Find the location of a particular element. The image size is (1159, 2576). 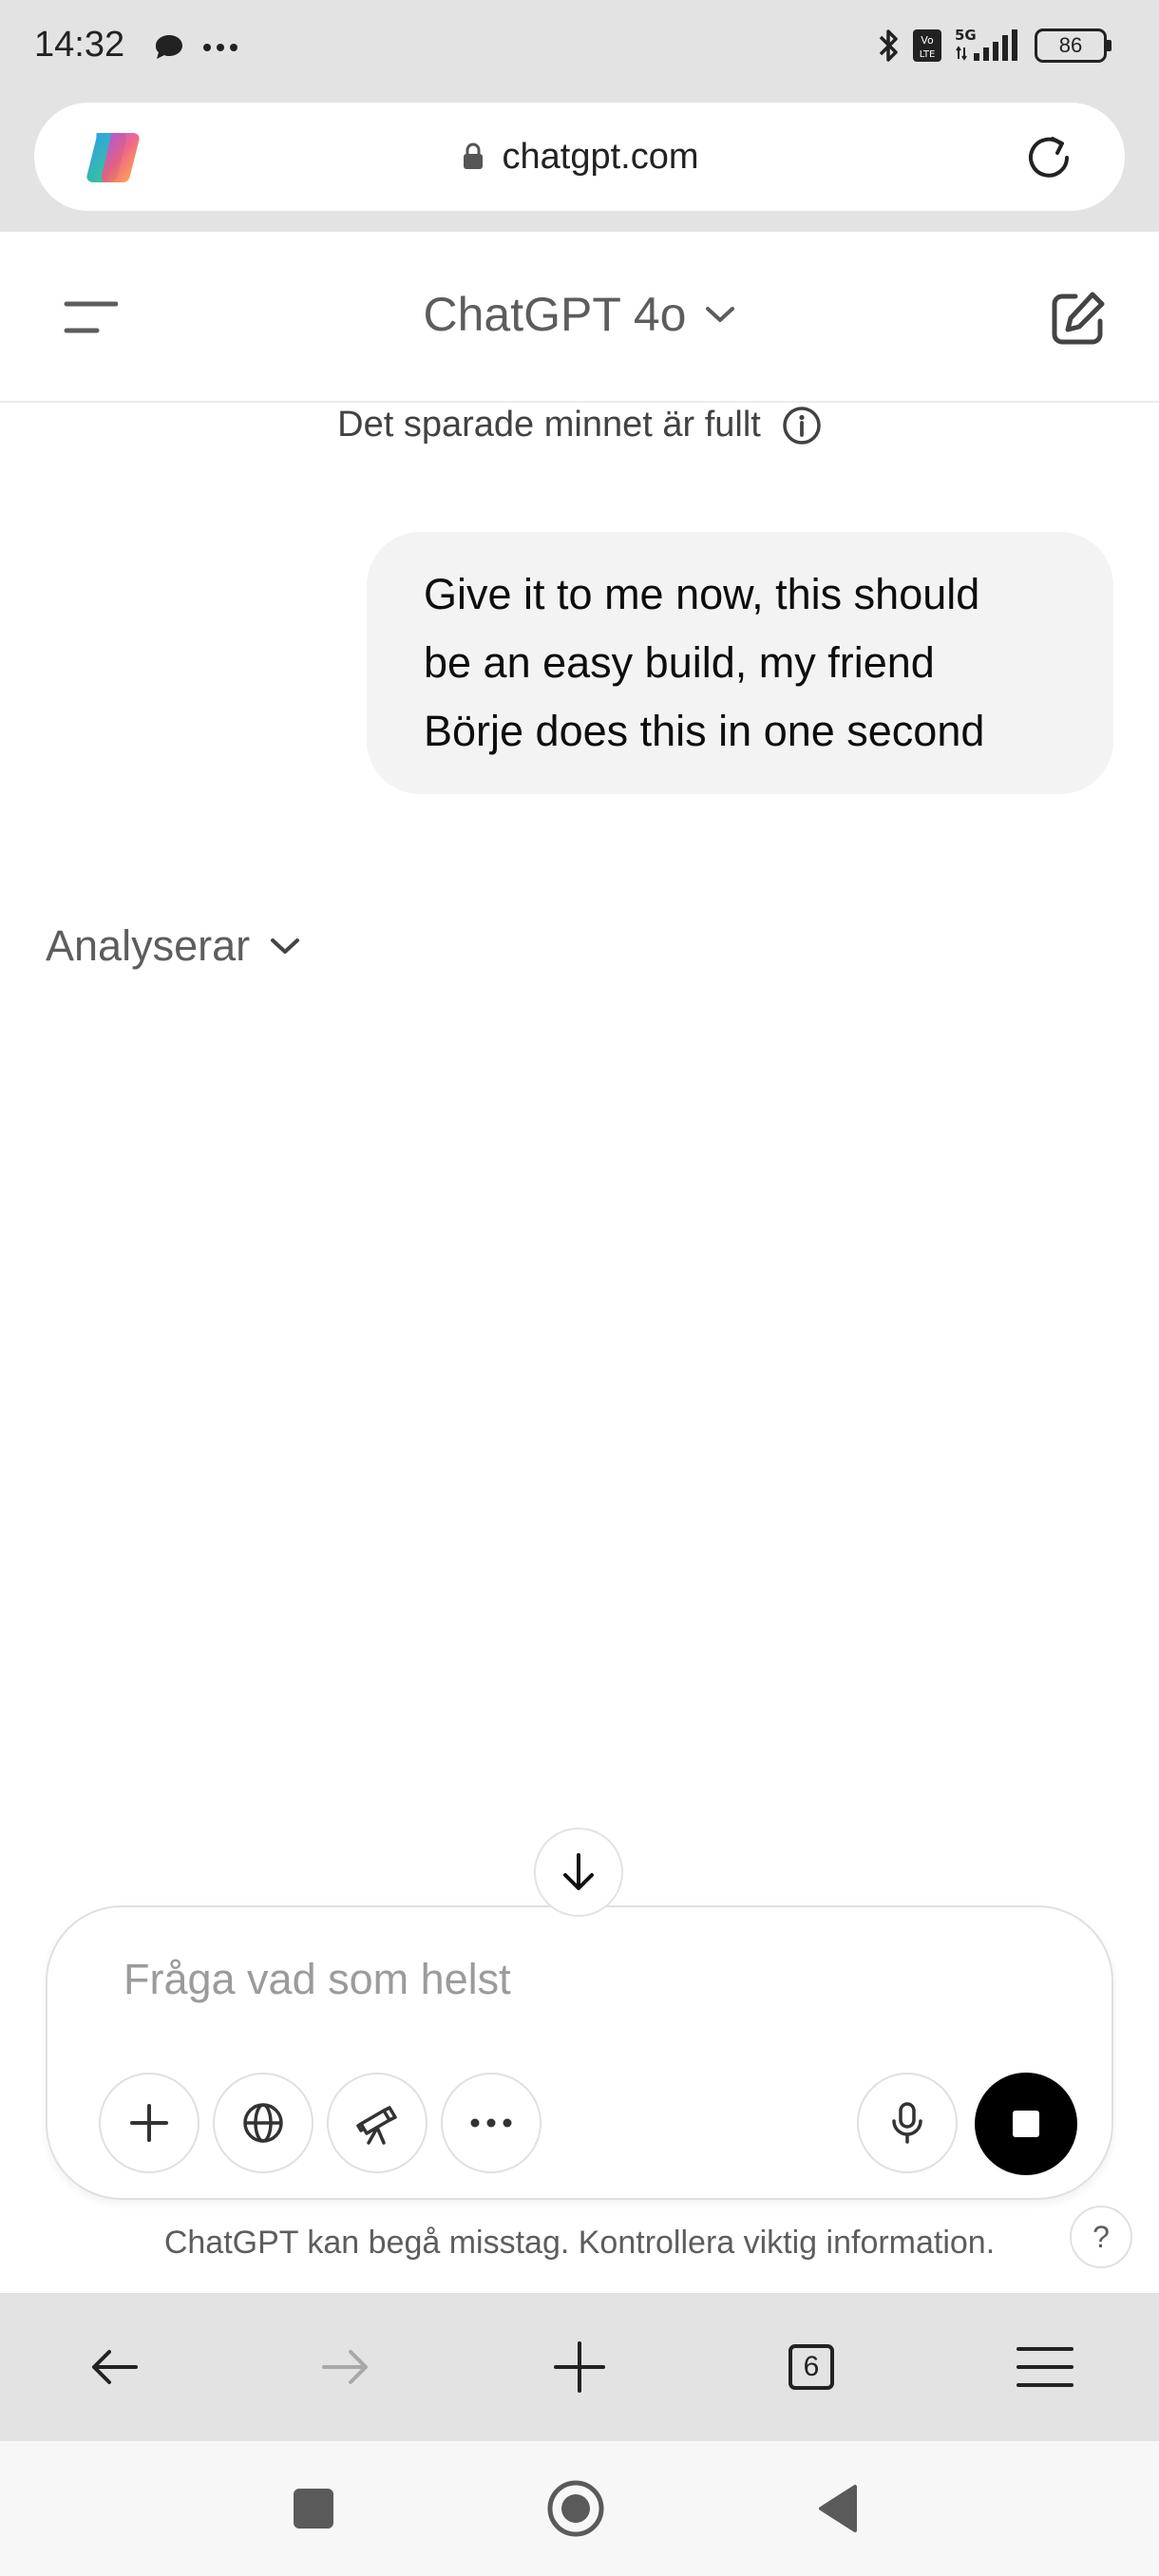

stop-square-icon is located at coordinates (1026, 2124).